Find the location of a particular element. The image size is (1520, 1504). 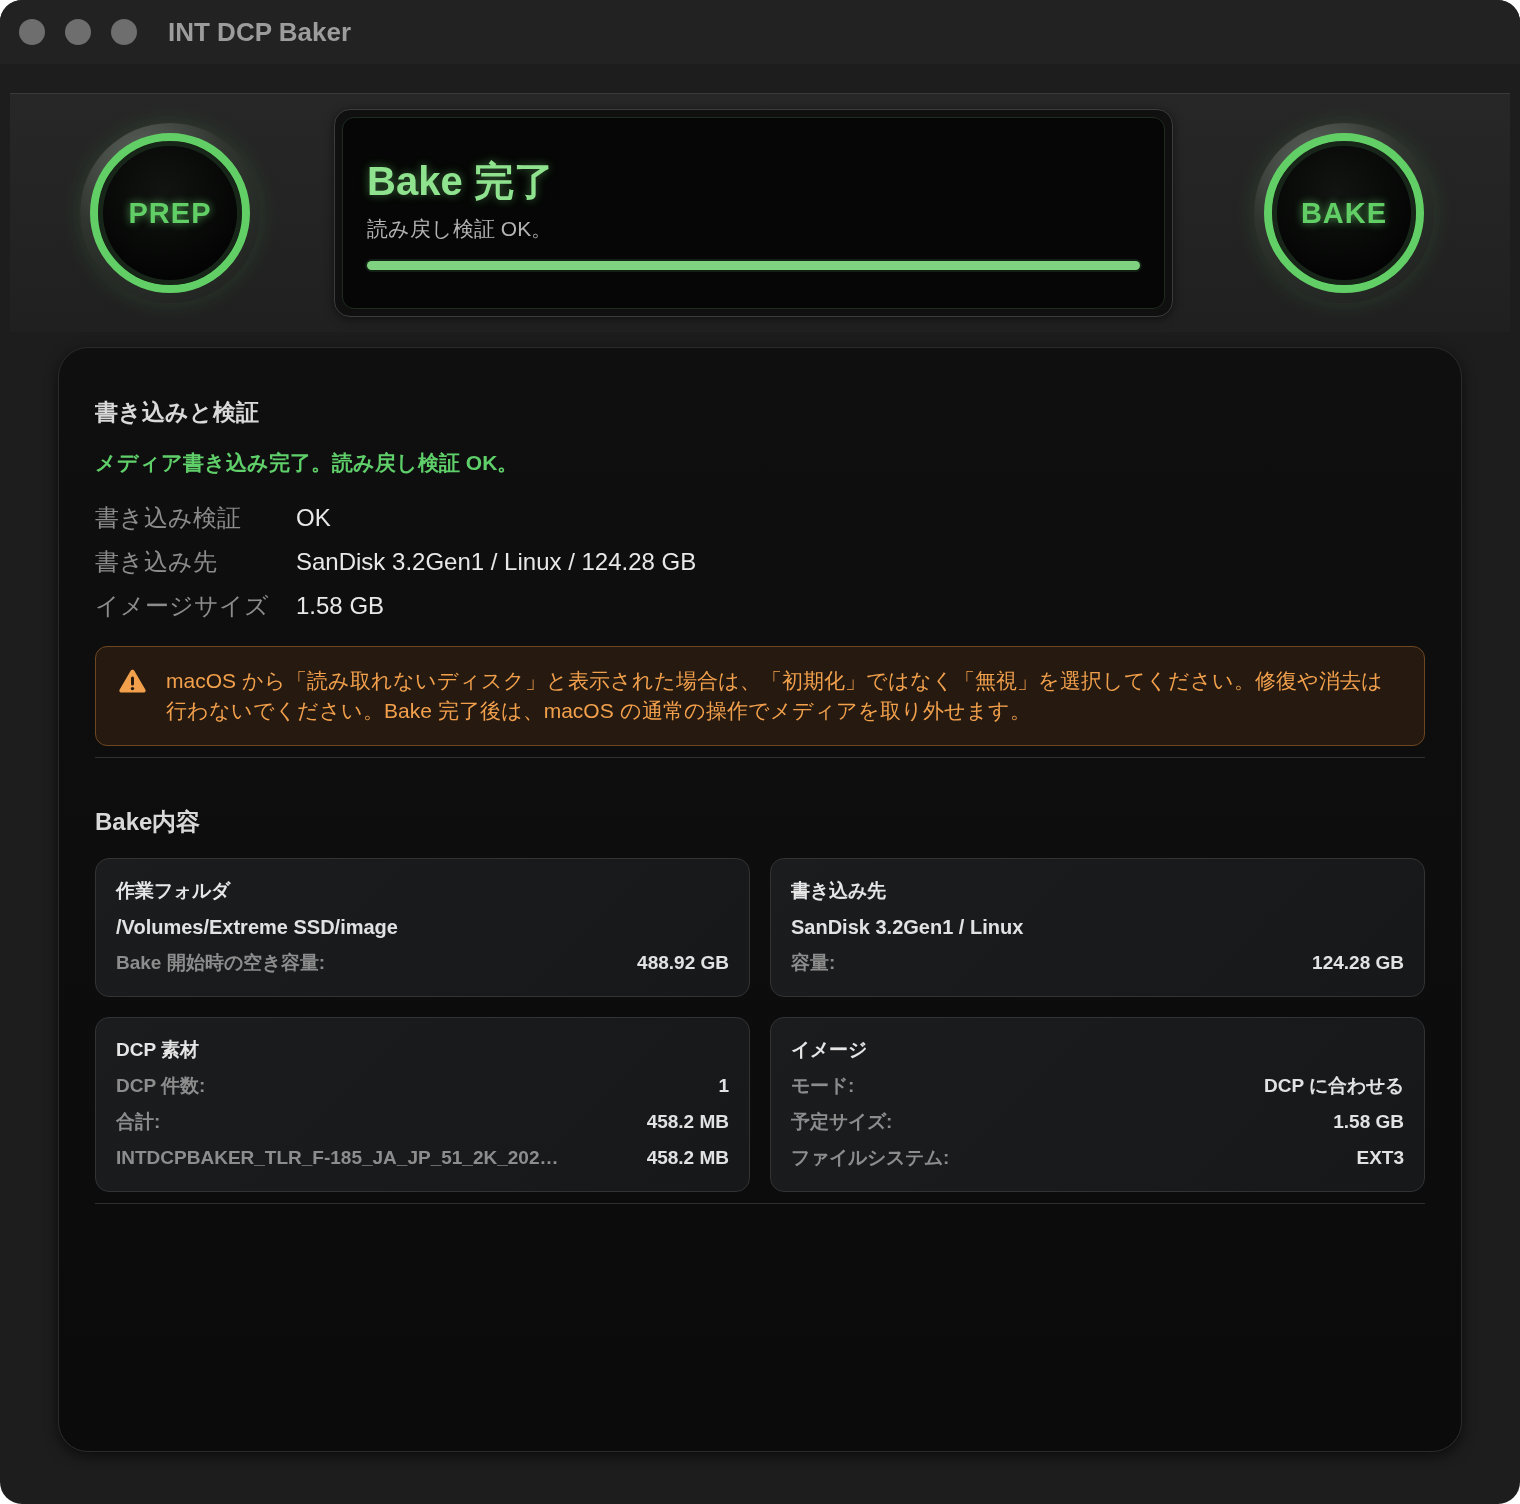

maximize-button is located at coordinates (124, 32).